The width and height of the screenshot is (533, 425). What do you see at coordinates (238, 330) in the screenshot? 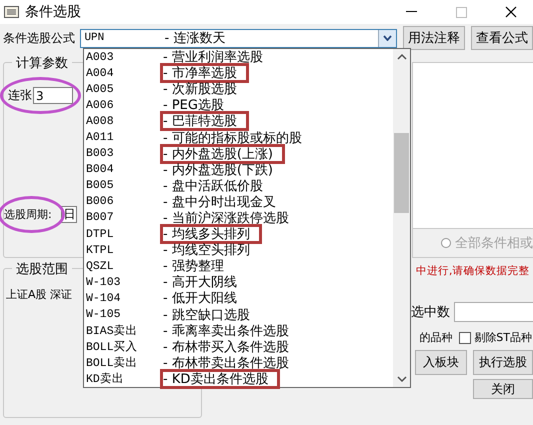
I see `formula-item: BIAS卖出 - 乖离率卖出条件选股` at bounding box center [238, 330].